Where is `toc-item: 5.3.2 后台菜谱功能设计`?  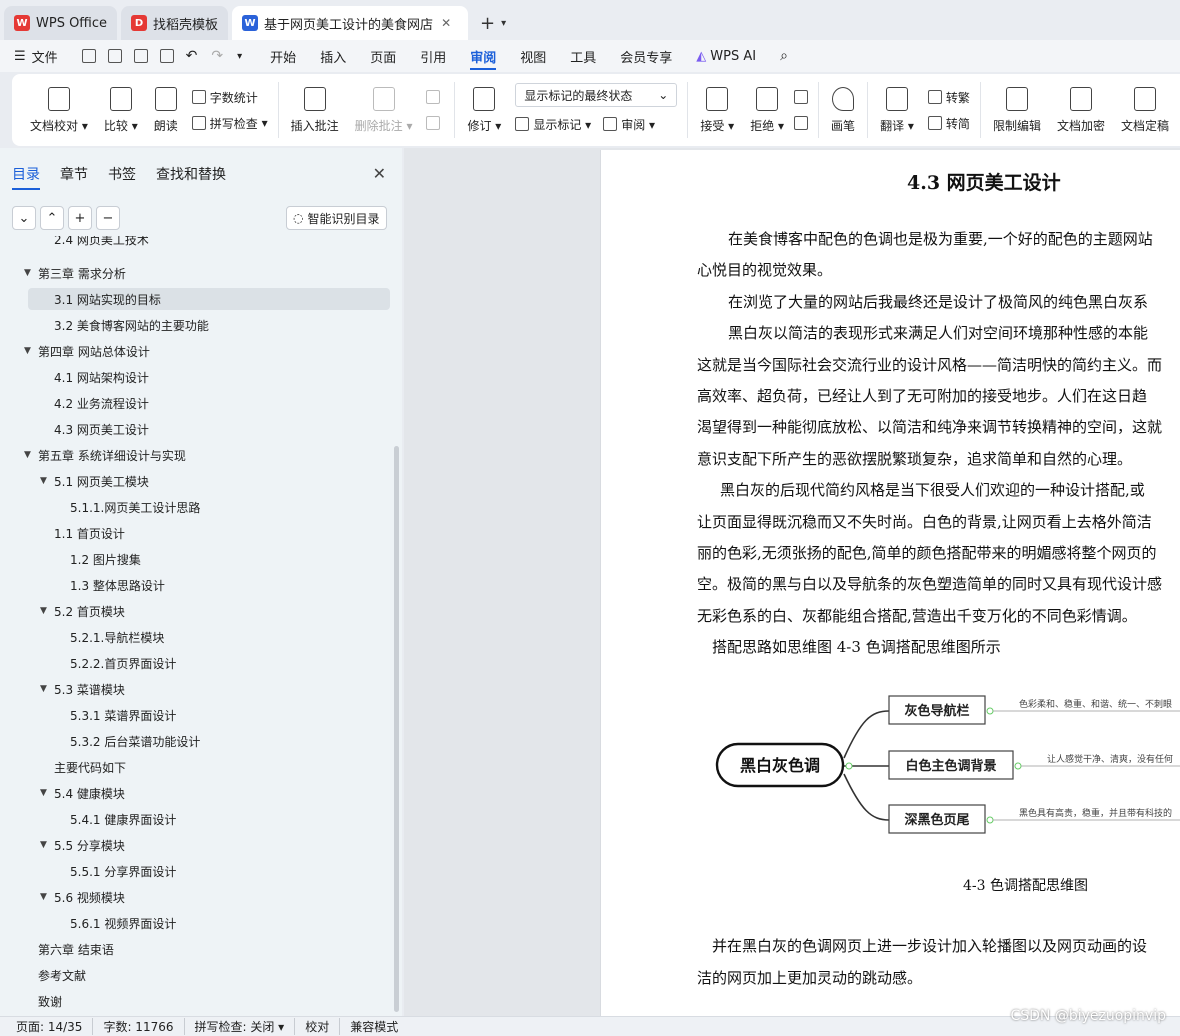 toc-item: 5.3.2 后台菜谱功能设计 is located at coordinates (128, 741).